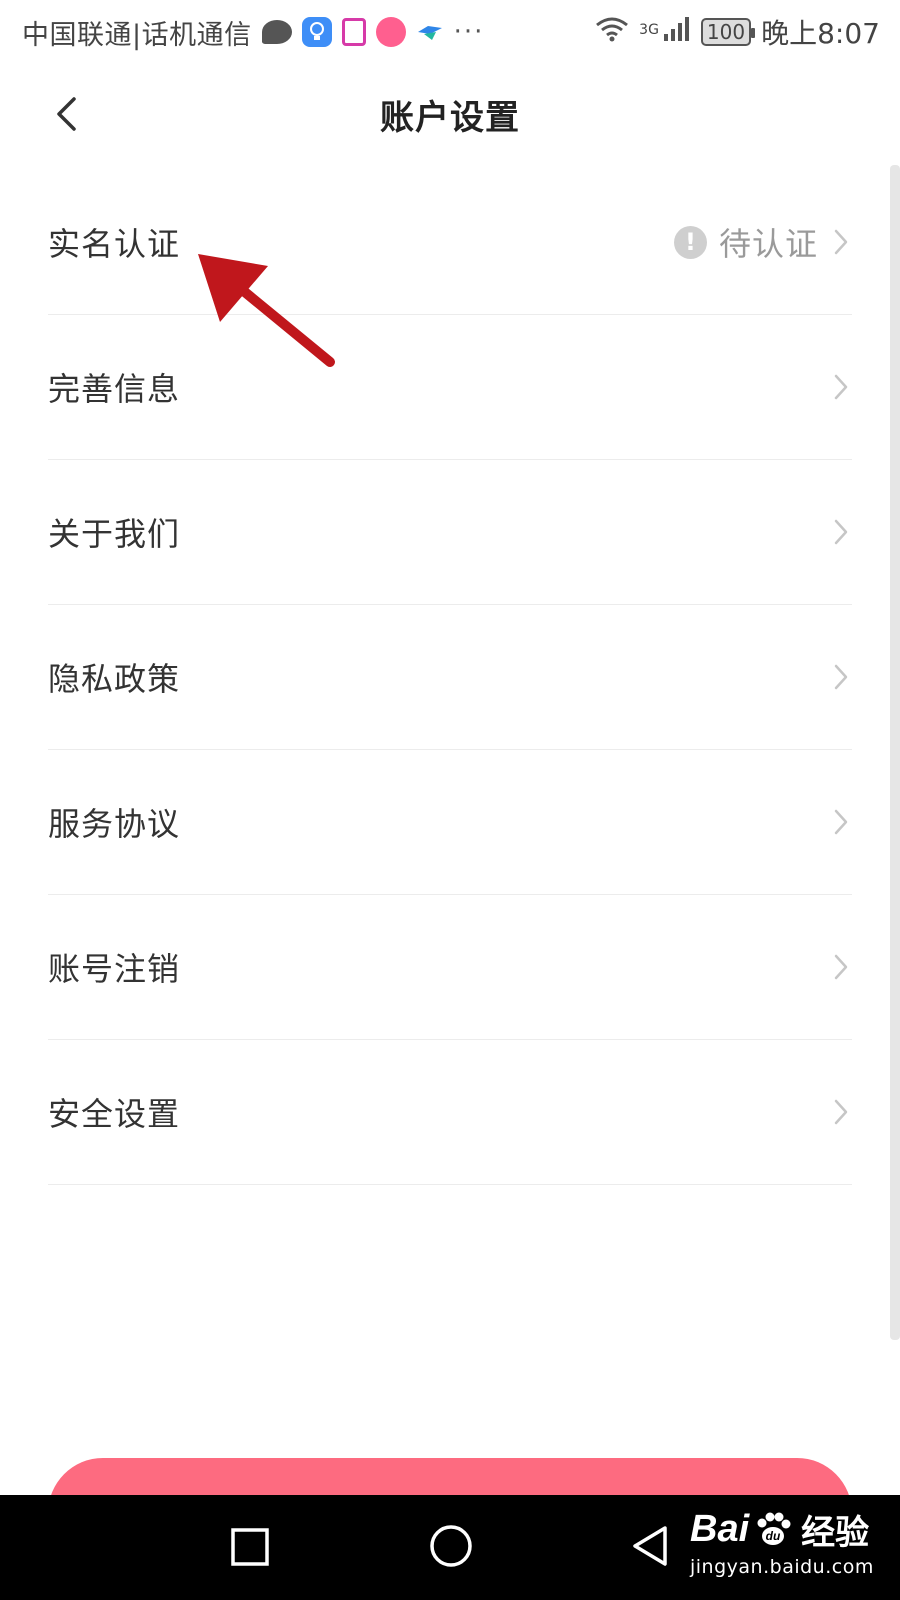 This screenshot has height=1600, width=900. What do you see at coordinates (430, 32) in the screenshot?
I see `bird-app-icon` at bounding box center [430, 32].